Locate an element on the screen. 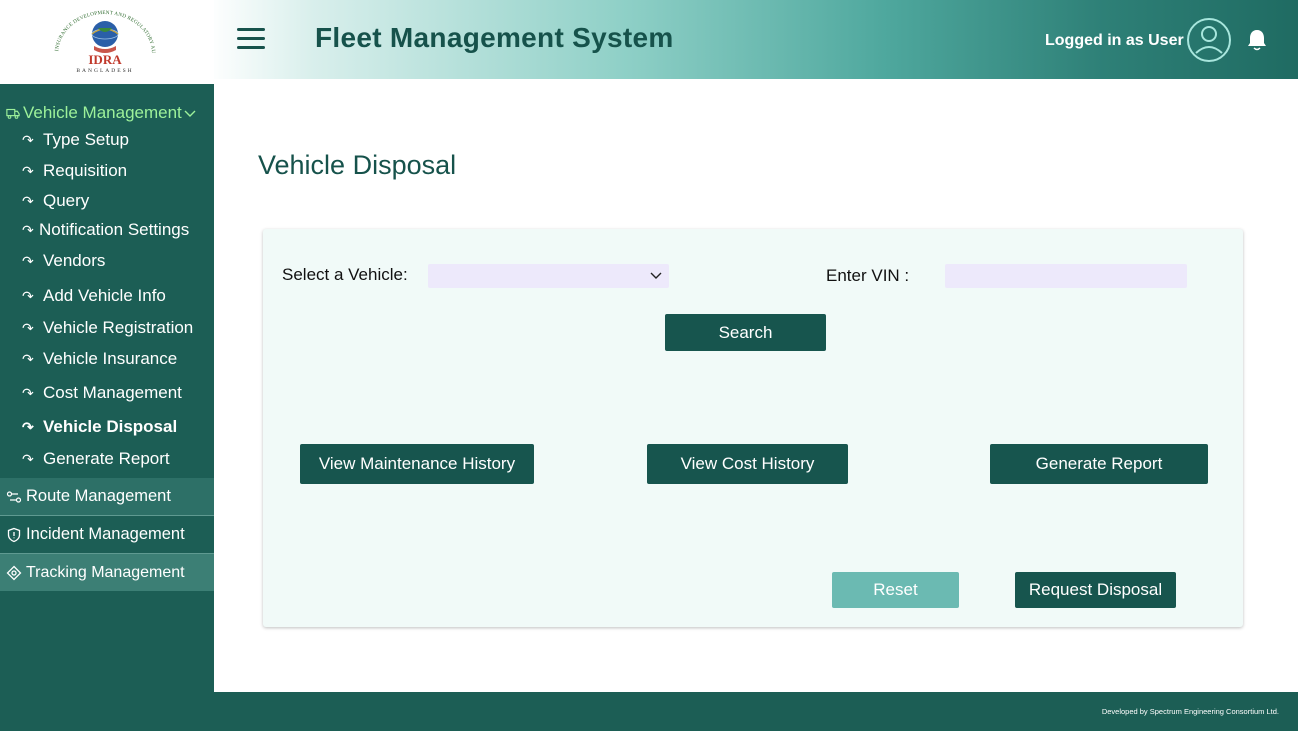 The height and width of the screenshot is (731, 1298). truck-icon is located at coordinates (13, 113).